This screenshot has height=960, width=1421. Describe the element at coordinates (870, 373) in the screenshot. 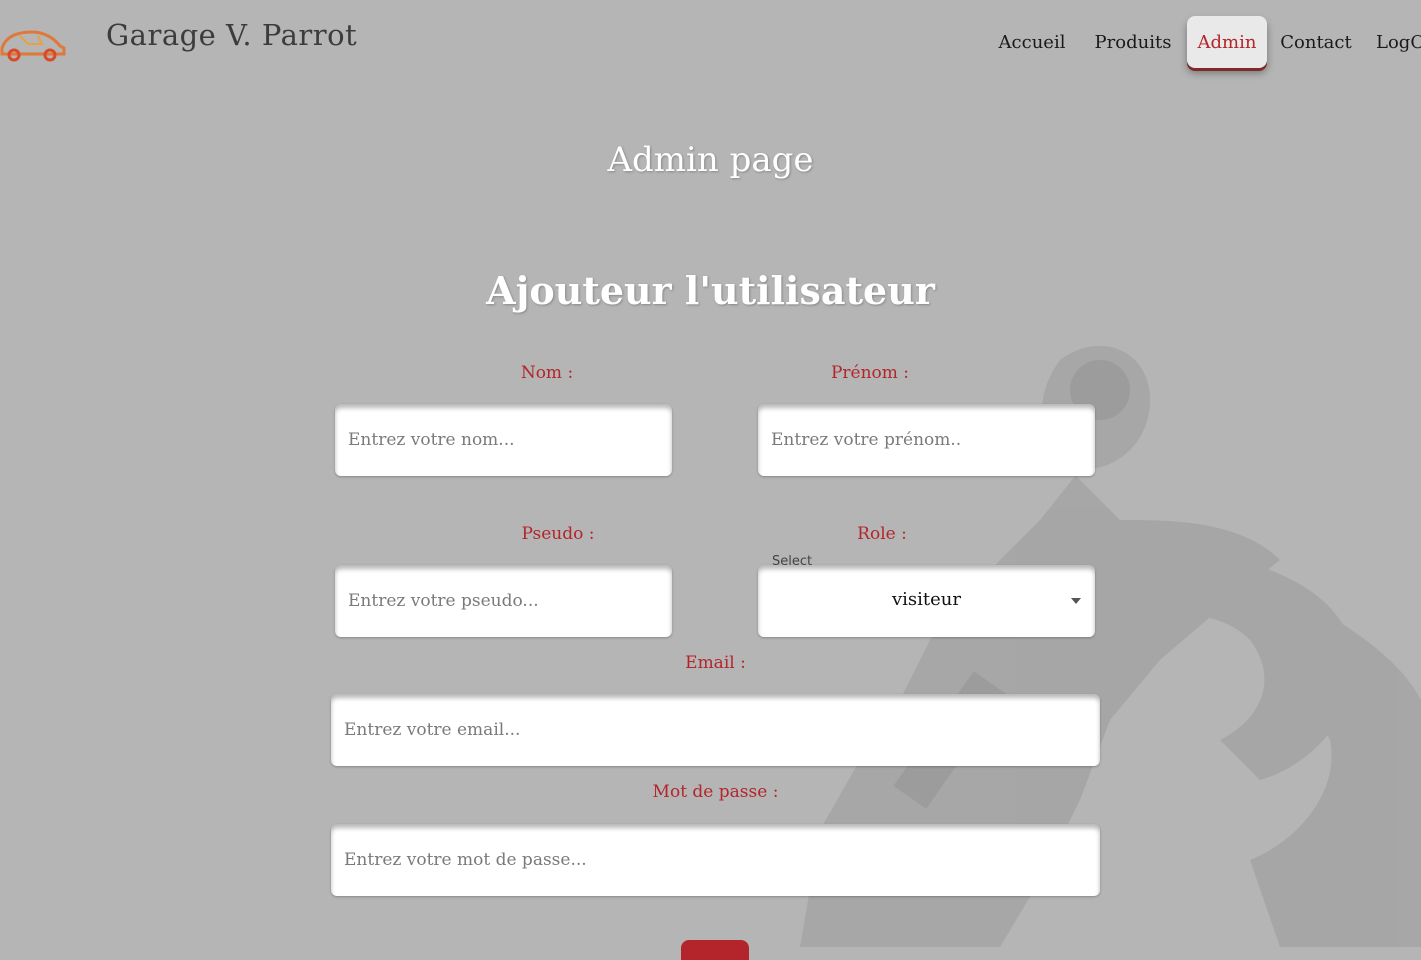

I see `prenom-label: Prénom :` at that location.